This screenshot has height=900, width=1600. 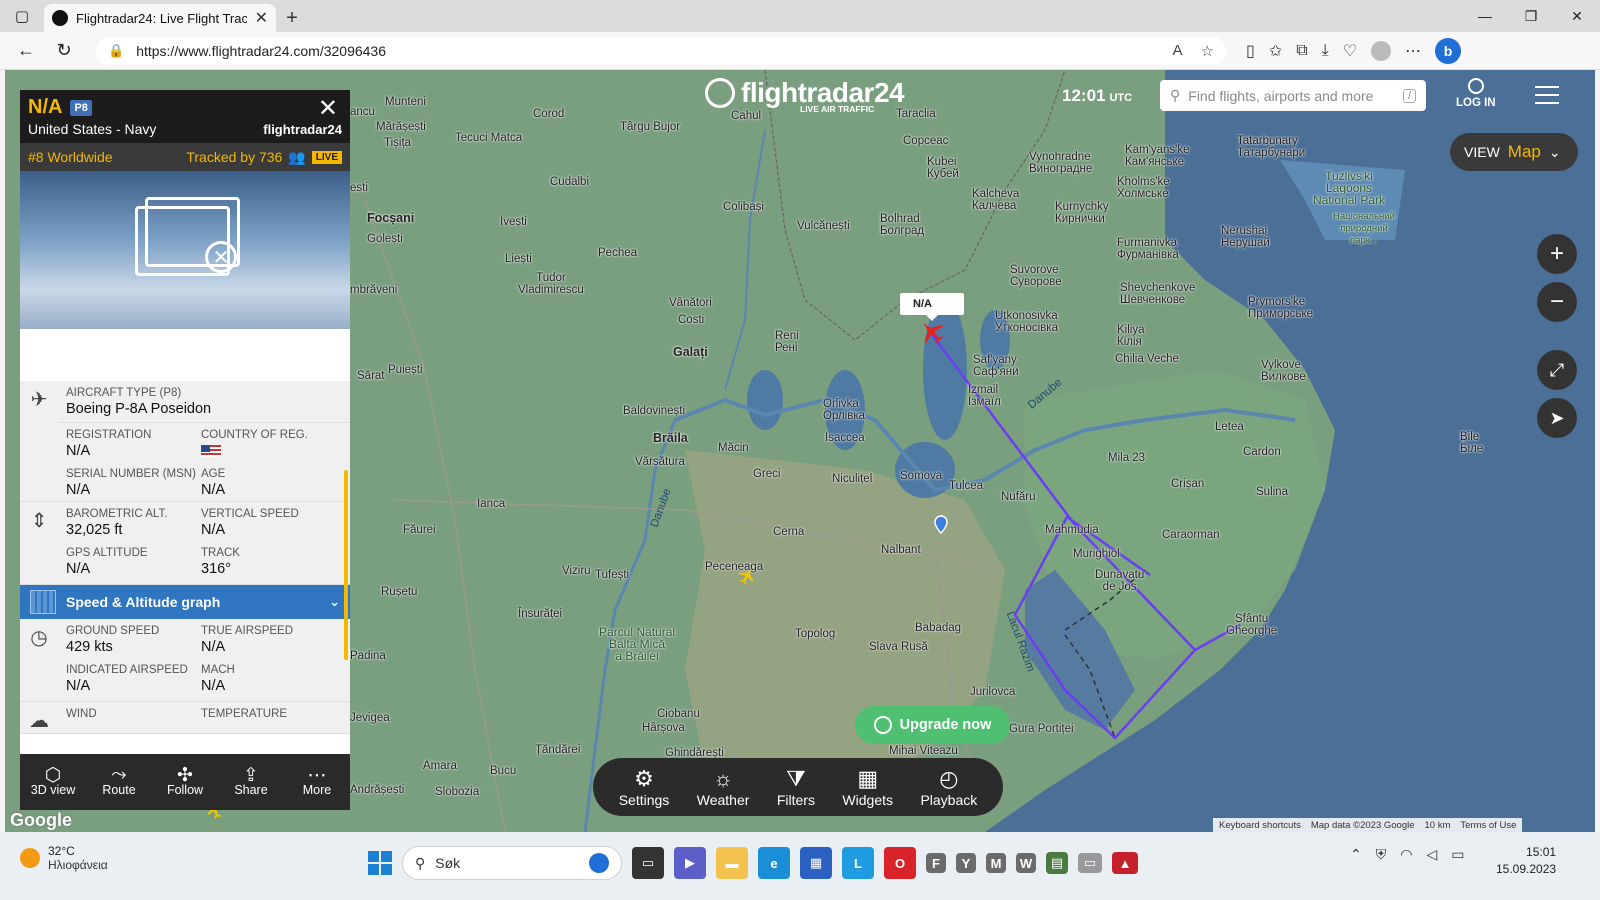 I want to click on logo-subtitle: LIVE AIR TRAFFIC, so click(x=837, y=109).